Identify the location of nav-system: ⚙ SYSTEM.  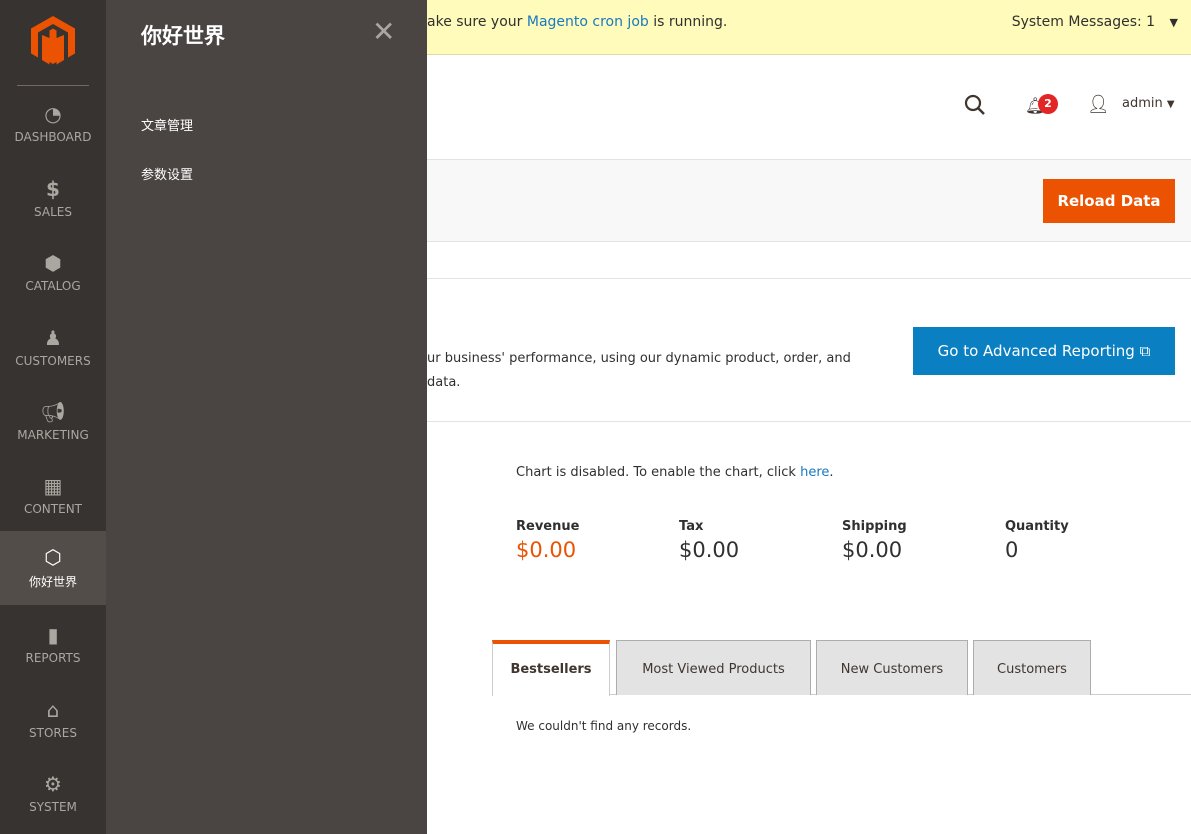
(53, 797).